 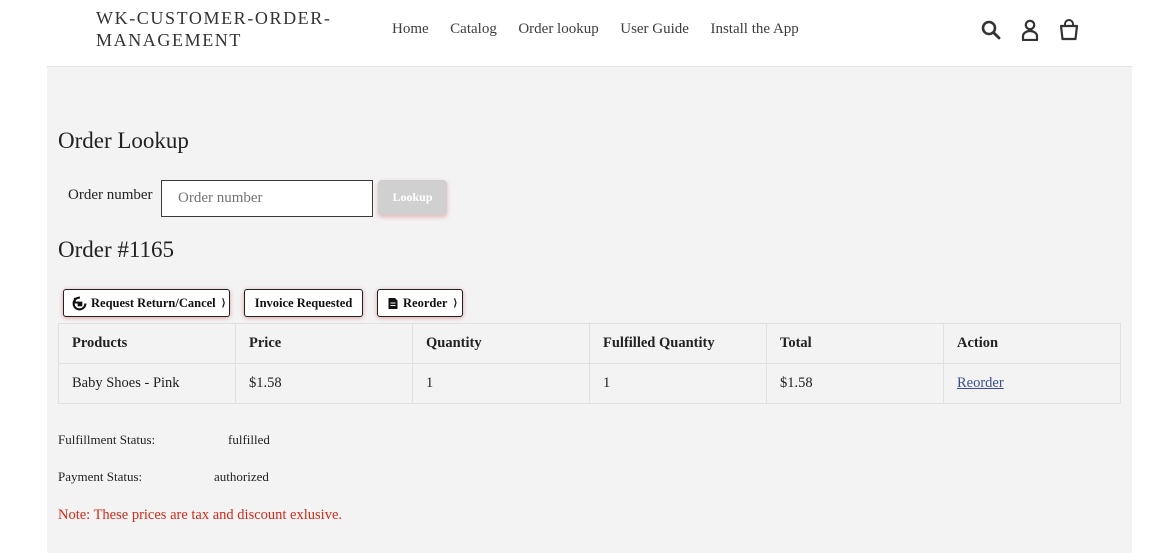 What do you see at coordinates (324, 383) in the screenshot?
I see `price-cell: $1.58` at bounding box center [324, 383].